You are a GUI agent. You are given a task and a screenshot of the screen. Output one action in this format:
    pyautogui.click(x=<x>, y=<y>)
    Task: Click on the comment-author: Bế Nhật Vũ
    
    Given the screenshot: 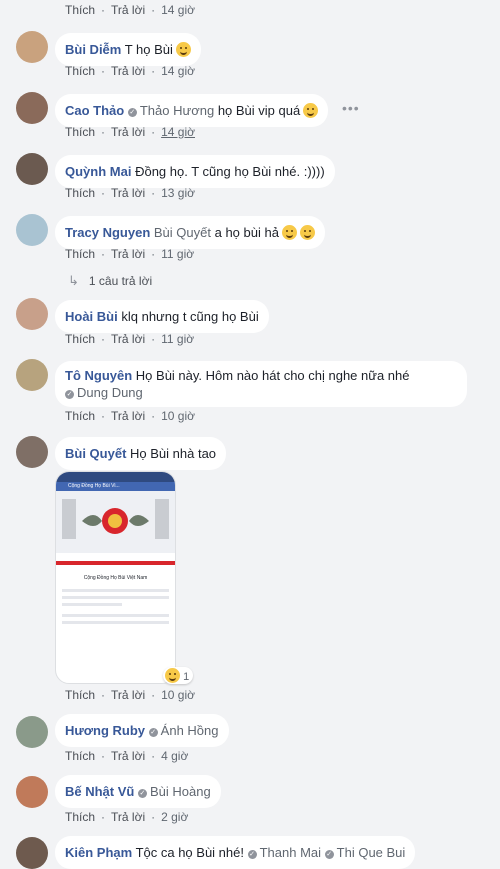 What is the action you would take?
    pyautogui.click(x=99, y=791)
    